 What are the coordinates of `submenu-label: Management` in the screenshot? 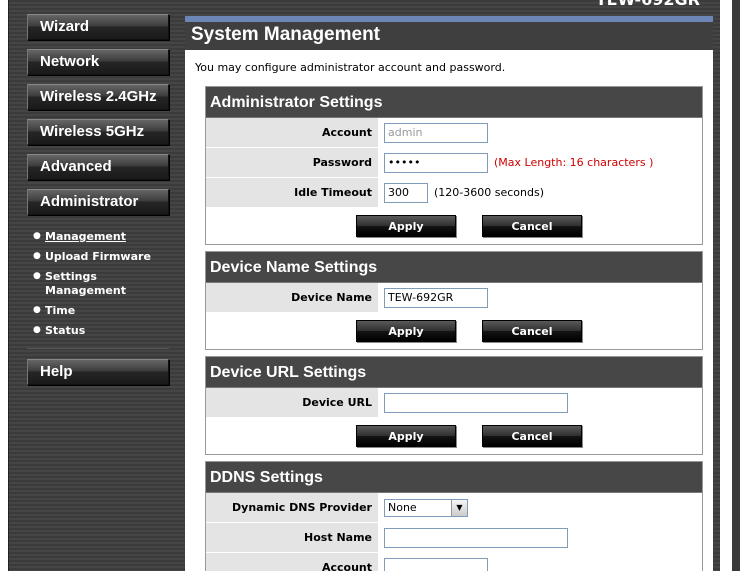 It's located at (85, 236).